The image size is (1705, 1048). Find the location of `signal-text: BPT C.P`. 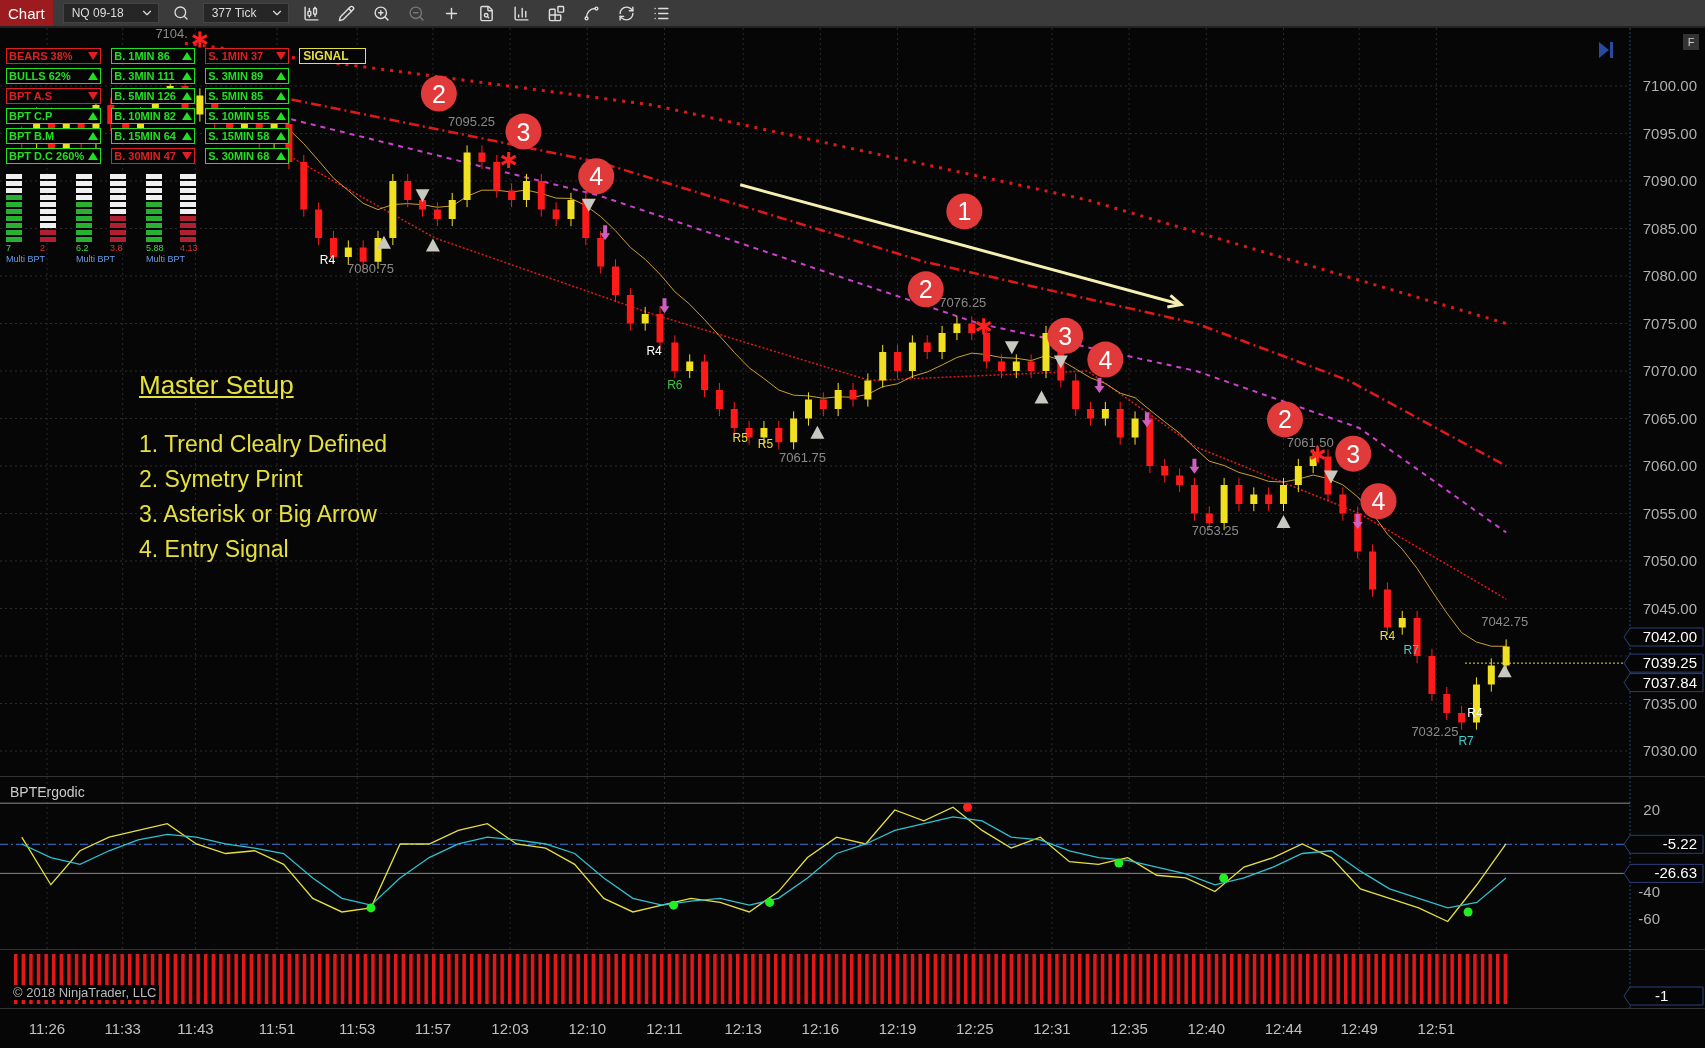

signal-text: BPT C.P is located at coordinates (31, 116).